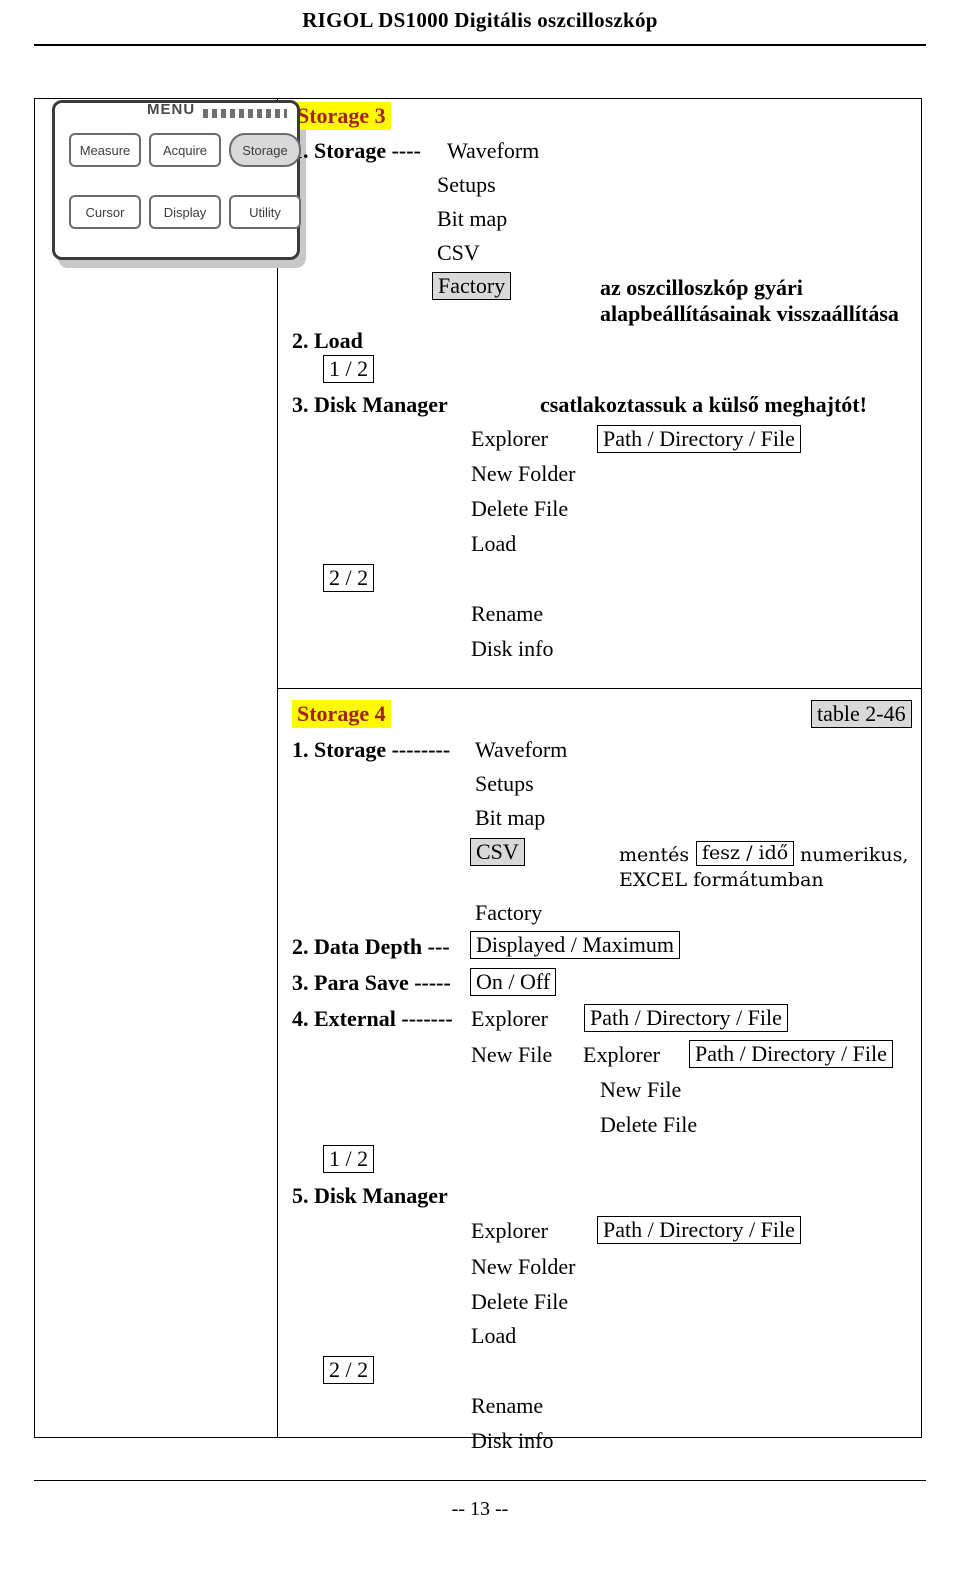  Describe the element at coordinates (599, 688) in the screenshot. I see `section-divider` at that location.